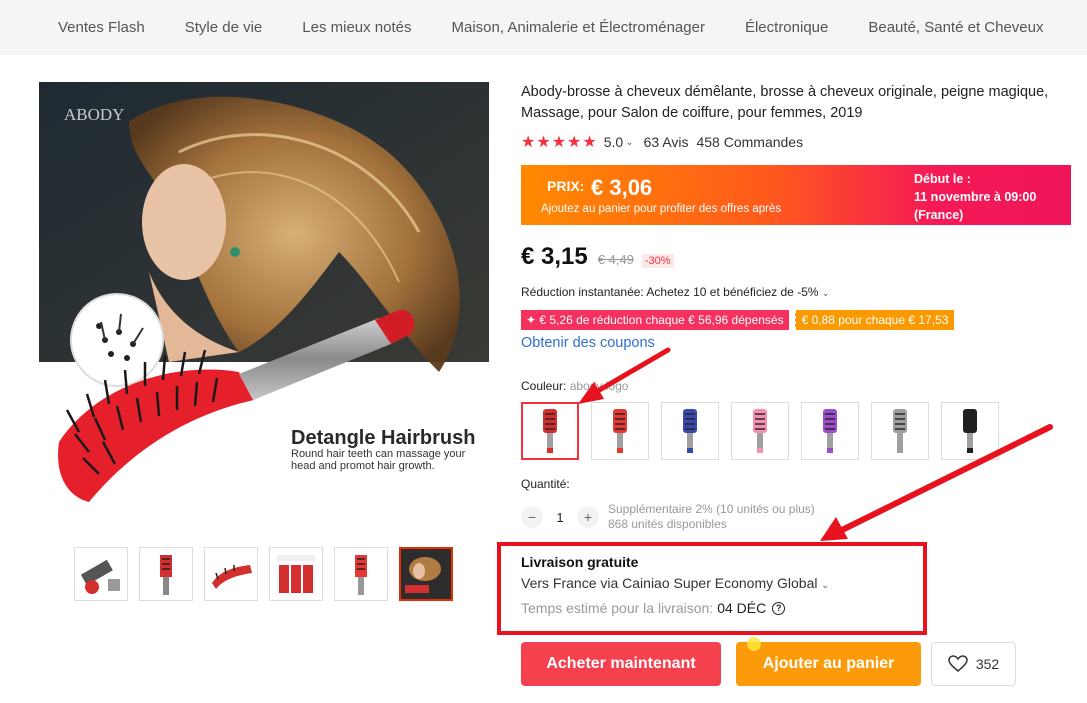  I want to click on promo-start: Début le : 11 novembre à 09:00 (France), so click(975, 197).